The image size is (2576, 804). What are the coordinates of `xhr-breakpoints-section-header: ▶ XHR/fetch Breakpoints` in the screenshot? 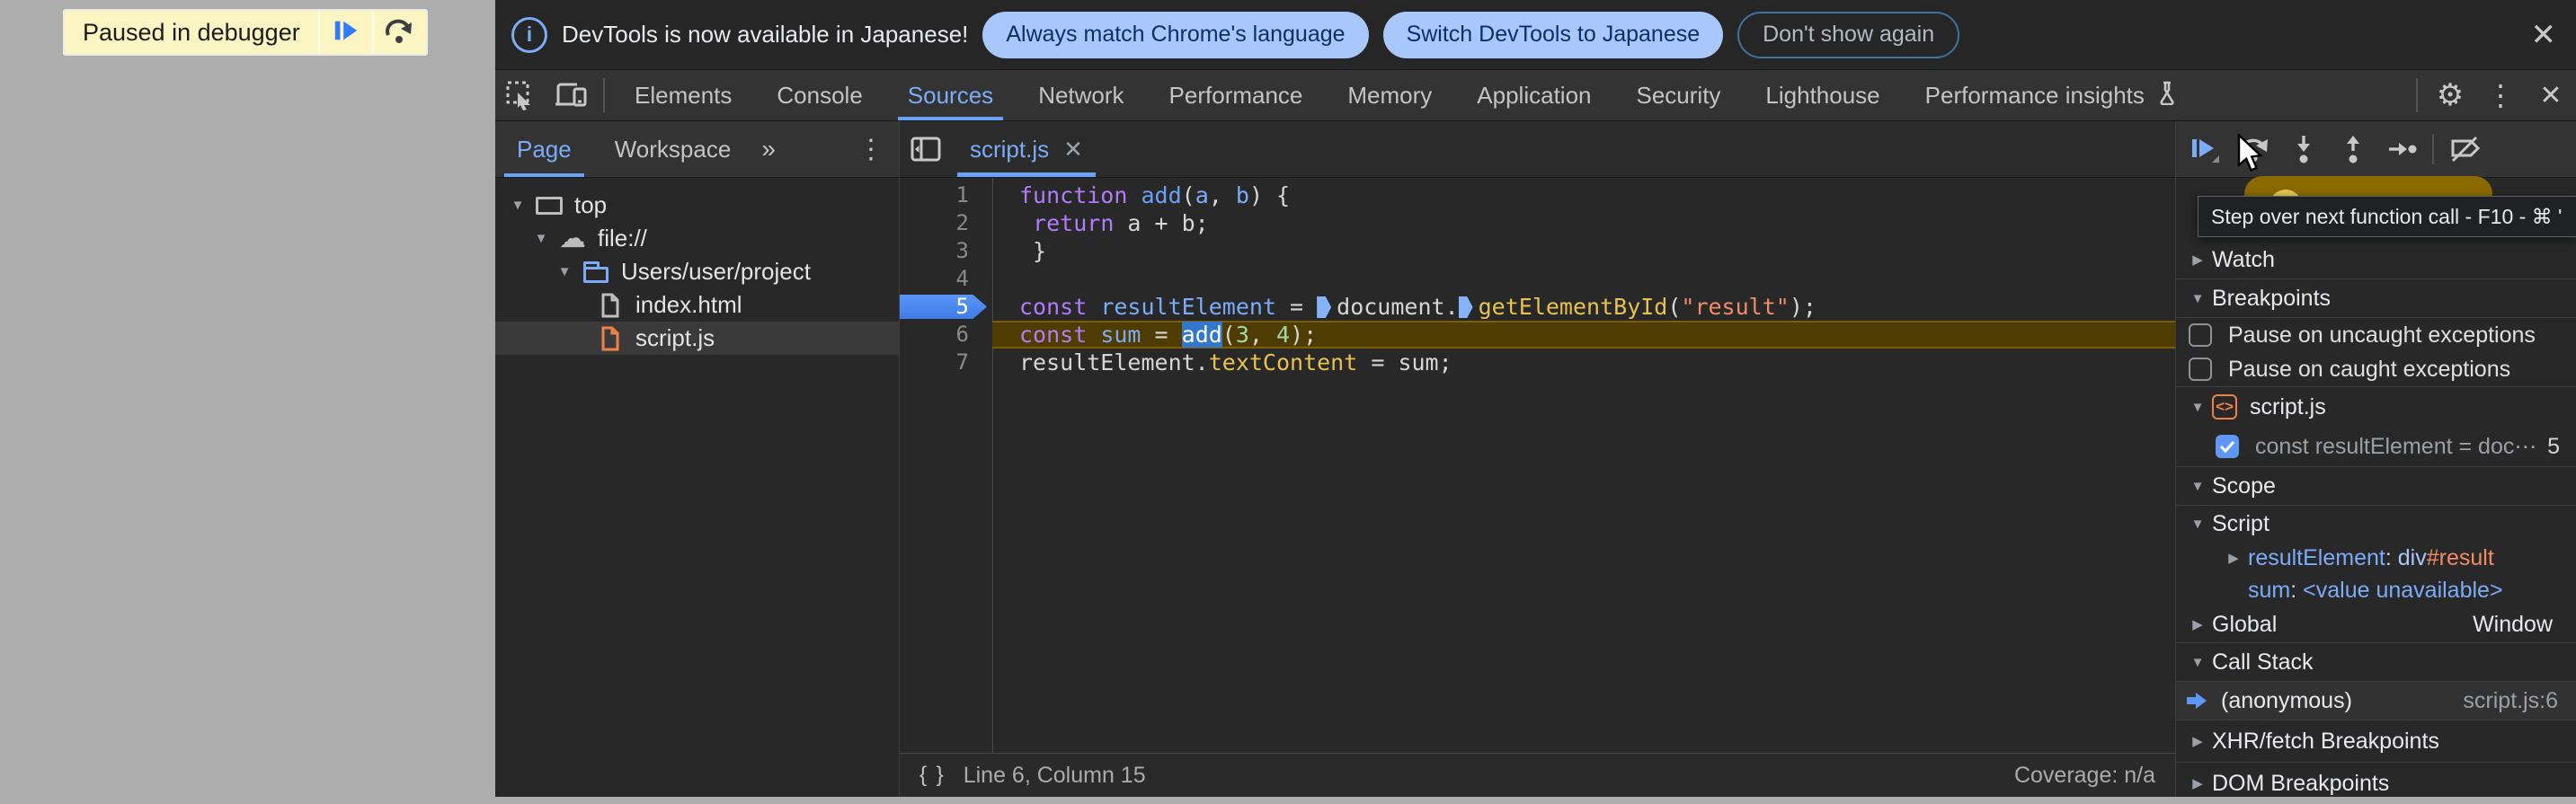 It's located at (2376, 741).